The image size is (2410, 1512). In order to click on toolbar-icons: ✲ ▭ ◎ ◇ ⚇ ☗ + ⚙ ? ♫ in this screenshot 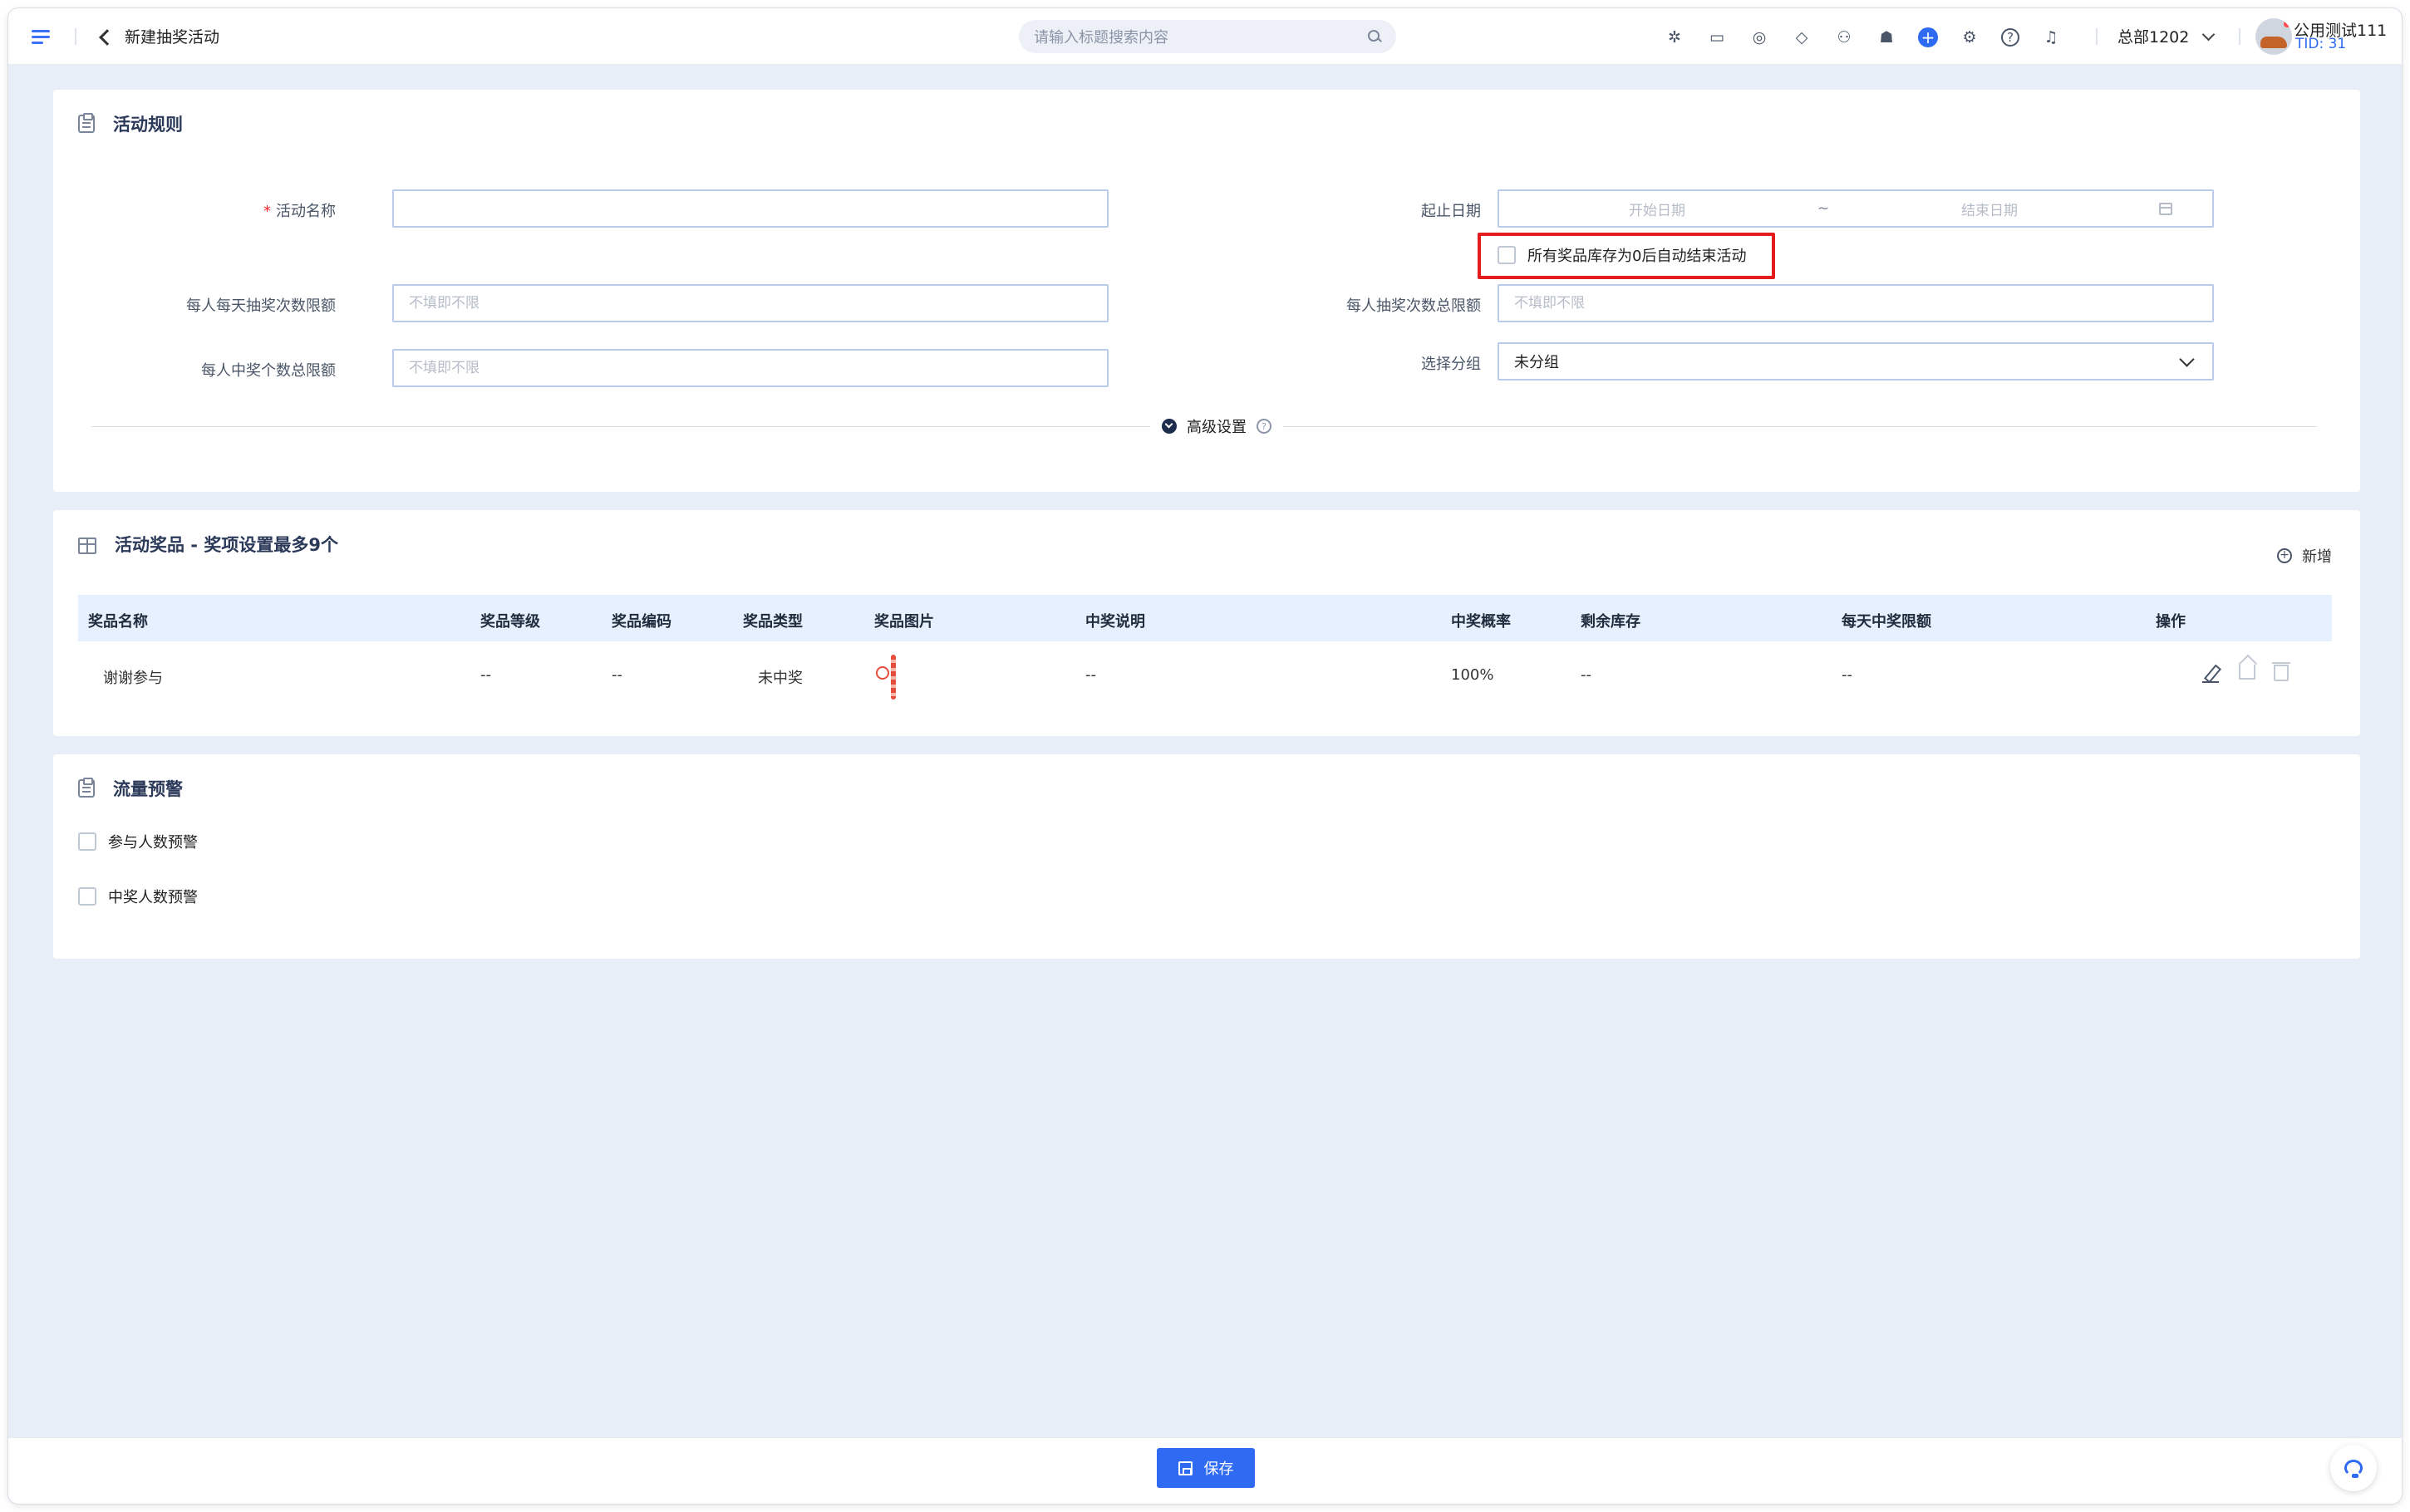, I will do `click(1873, 38)`.